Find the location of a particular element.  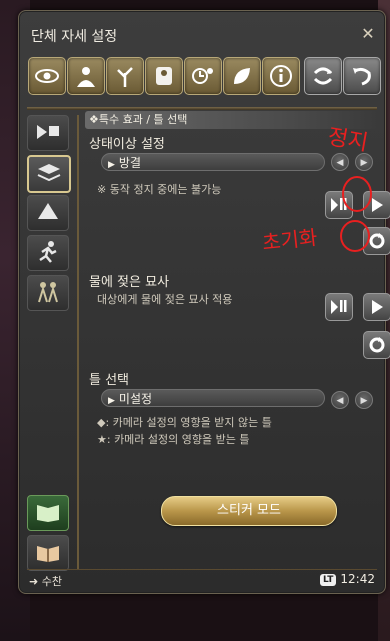

wet-play-button is located at coordinates (376, 307).